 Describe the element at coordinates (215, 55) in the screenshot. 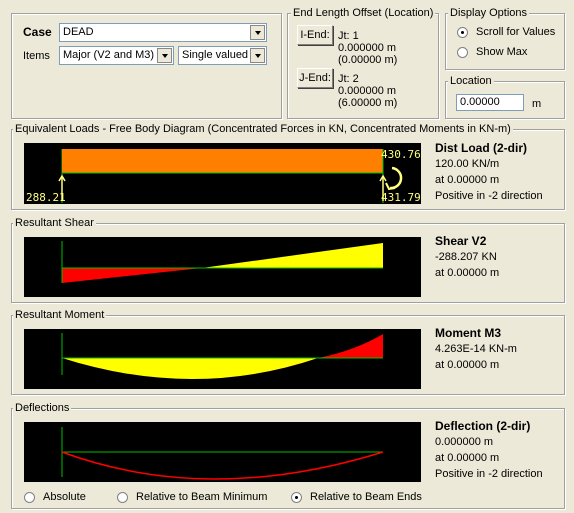

I see `value-mode-value: Single valued` at that location.